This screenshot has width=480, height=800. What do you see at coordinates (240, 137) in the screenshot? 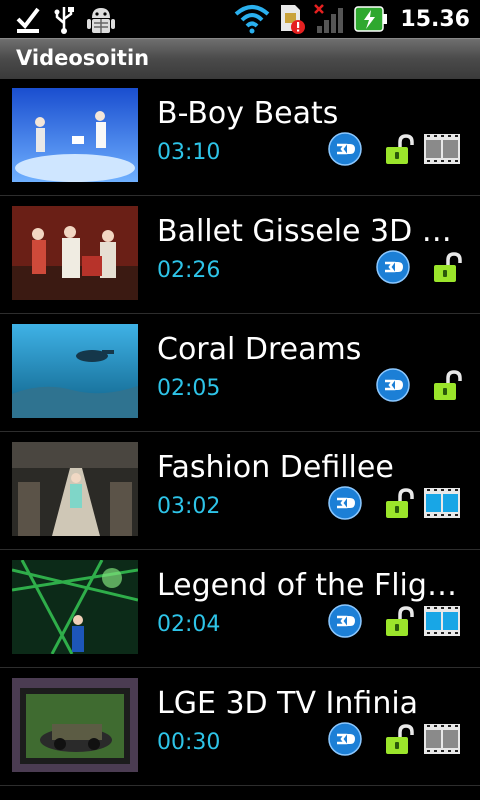
I see `video-list-item: B-Boy Beats 03:10` at bounding box center [240, 137].